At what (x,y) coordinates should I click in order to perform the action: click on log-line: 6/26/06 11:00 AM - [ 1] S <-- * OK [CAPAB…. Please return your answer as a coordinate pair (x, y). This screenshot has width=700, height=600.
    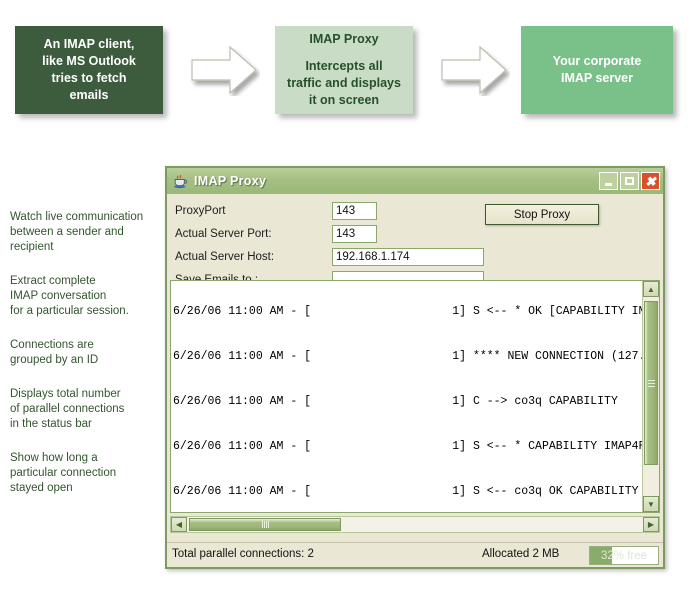
    Looking at the image, I should click on (416, 311).